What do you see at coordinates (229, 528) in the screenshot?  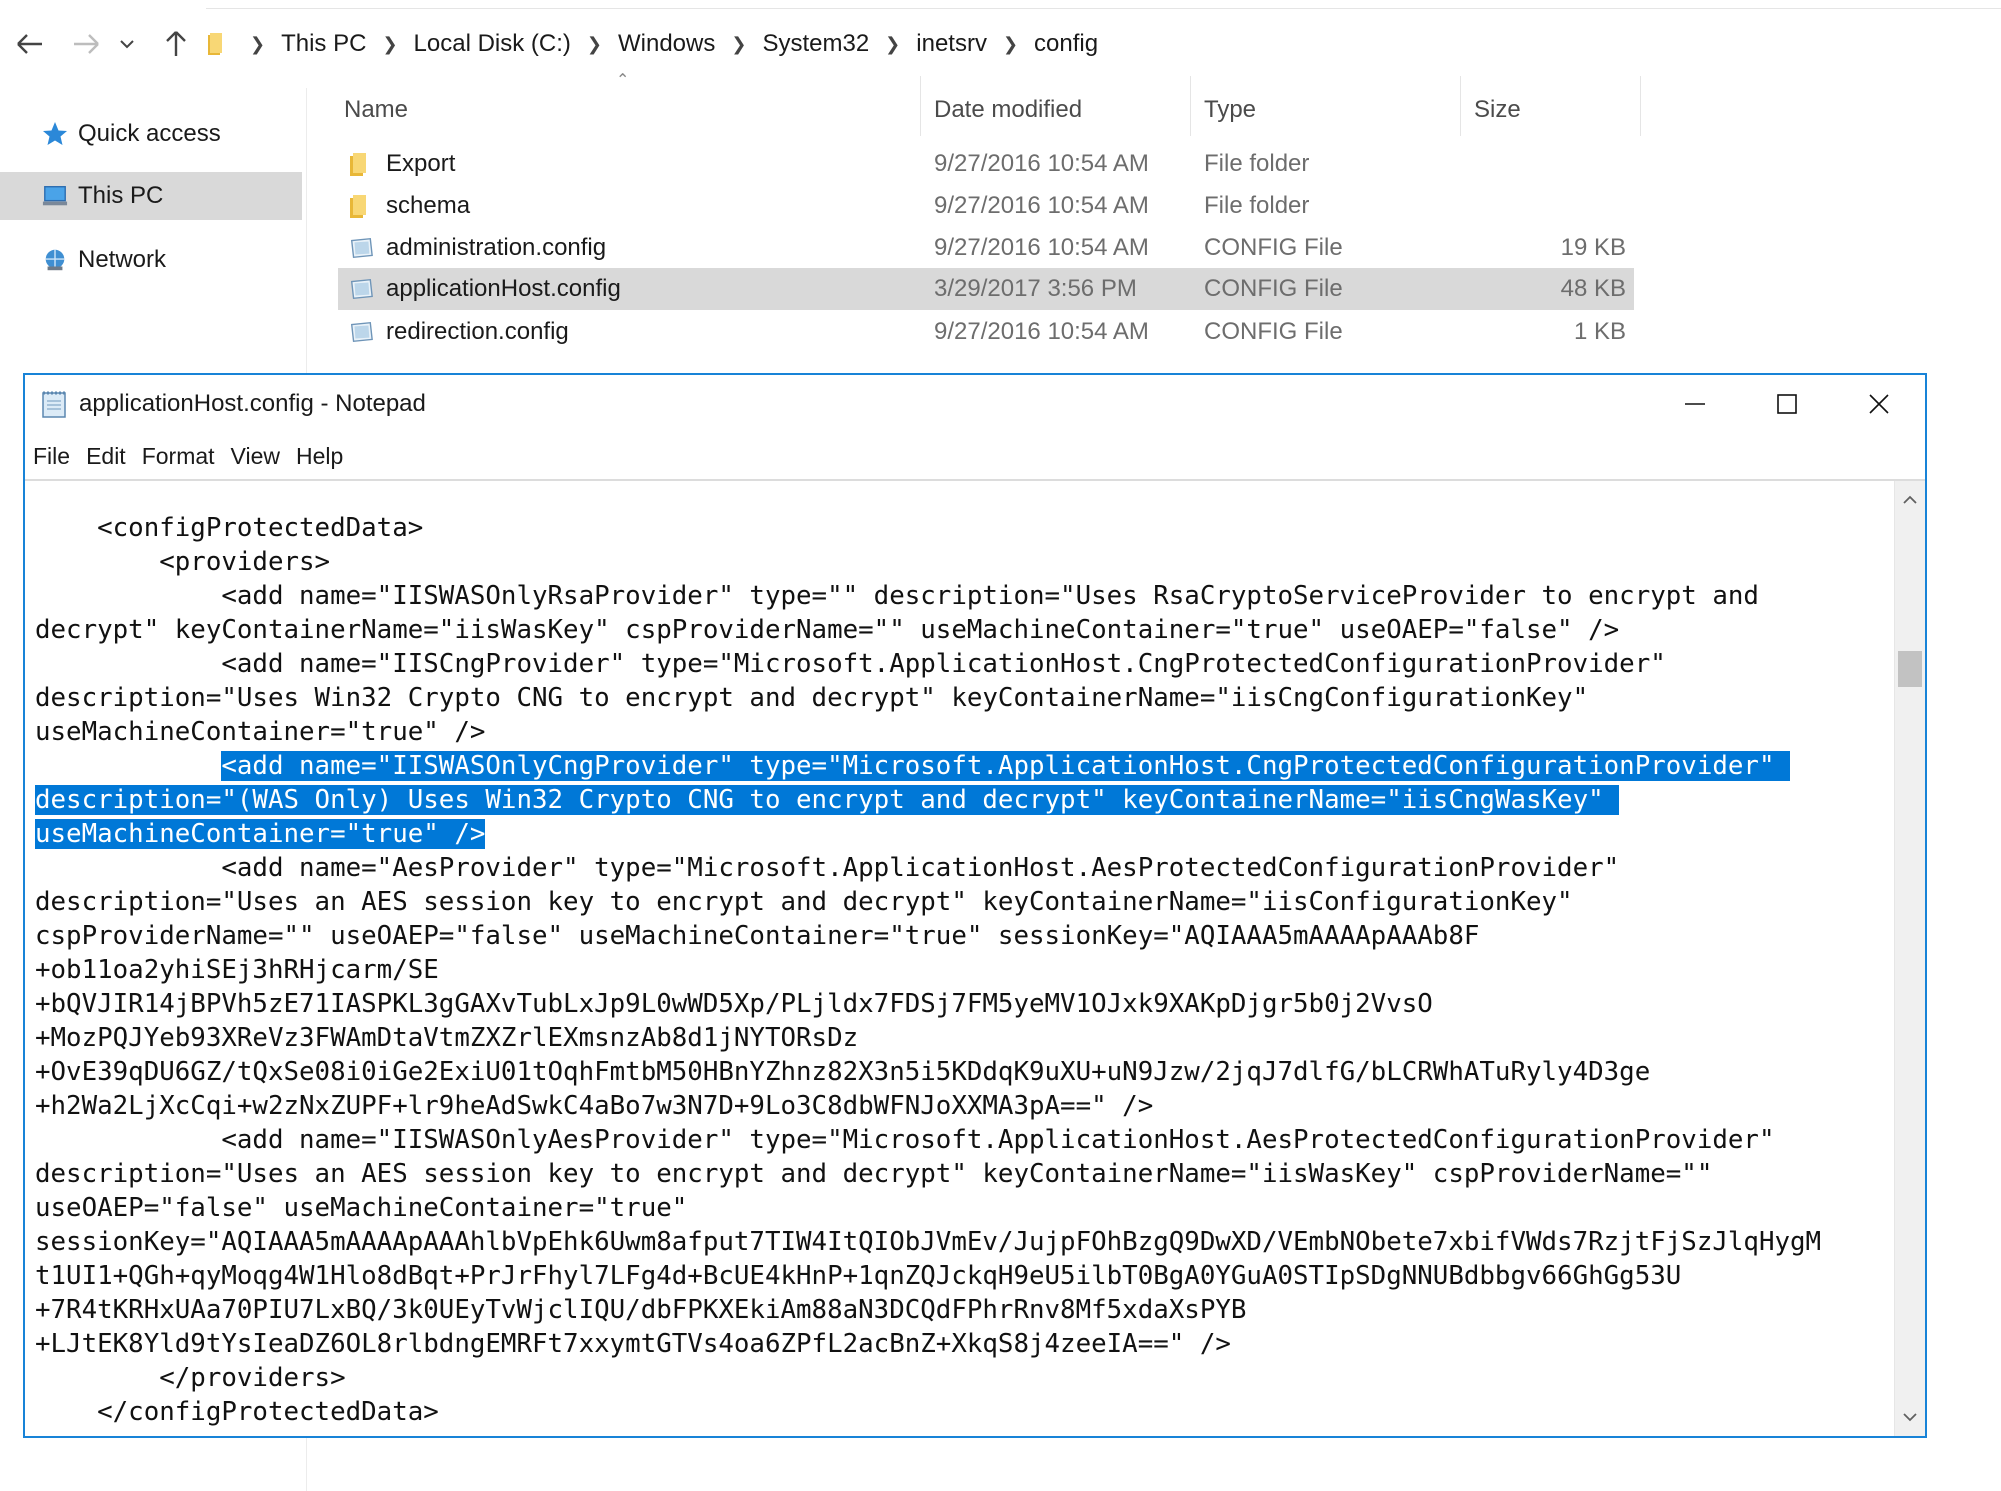 I see `text-line: <configProtectedData>` at bounding box center [229, 528].